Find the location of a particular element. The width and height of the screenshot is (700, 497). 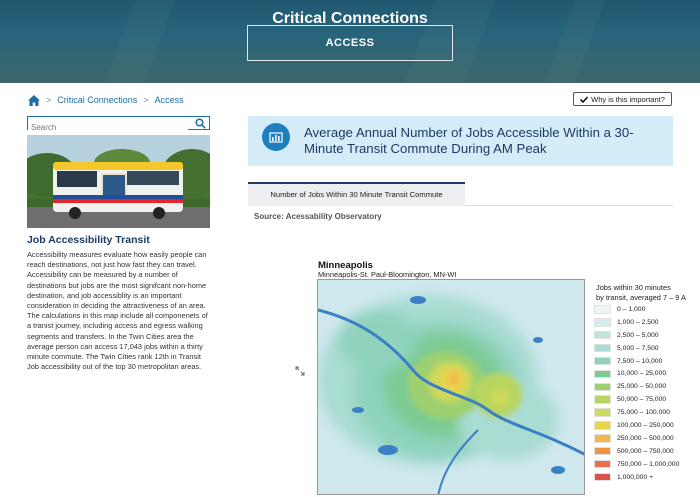

home-icon is located at coordinates (34, 100).